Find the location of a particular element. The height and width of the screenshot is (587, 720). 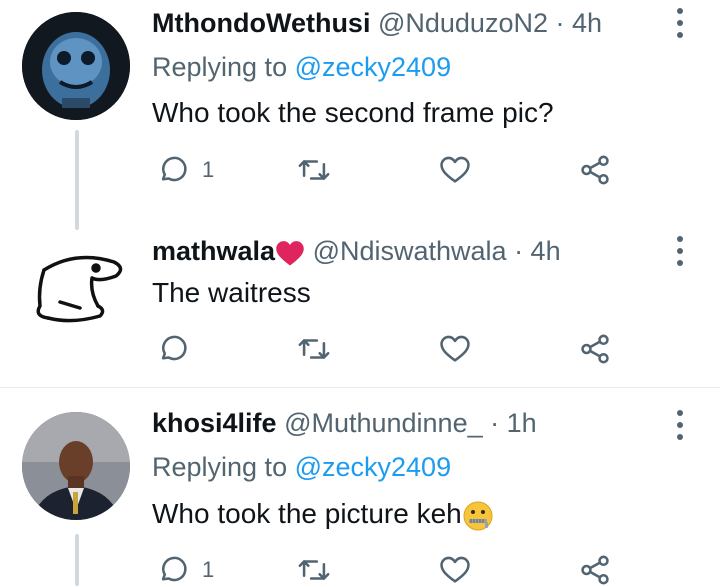

handle: @Ndiswathwala is located at coordinates (410, 251).